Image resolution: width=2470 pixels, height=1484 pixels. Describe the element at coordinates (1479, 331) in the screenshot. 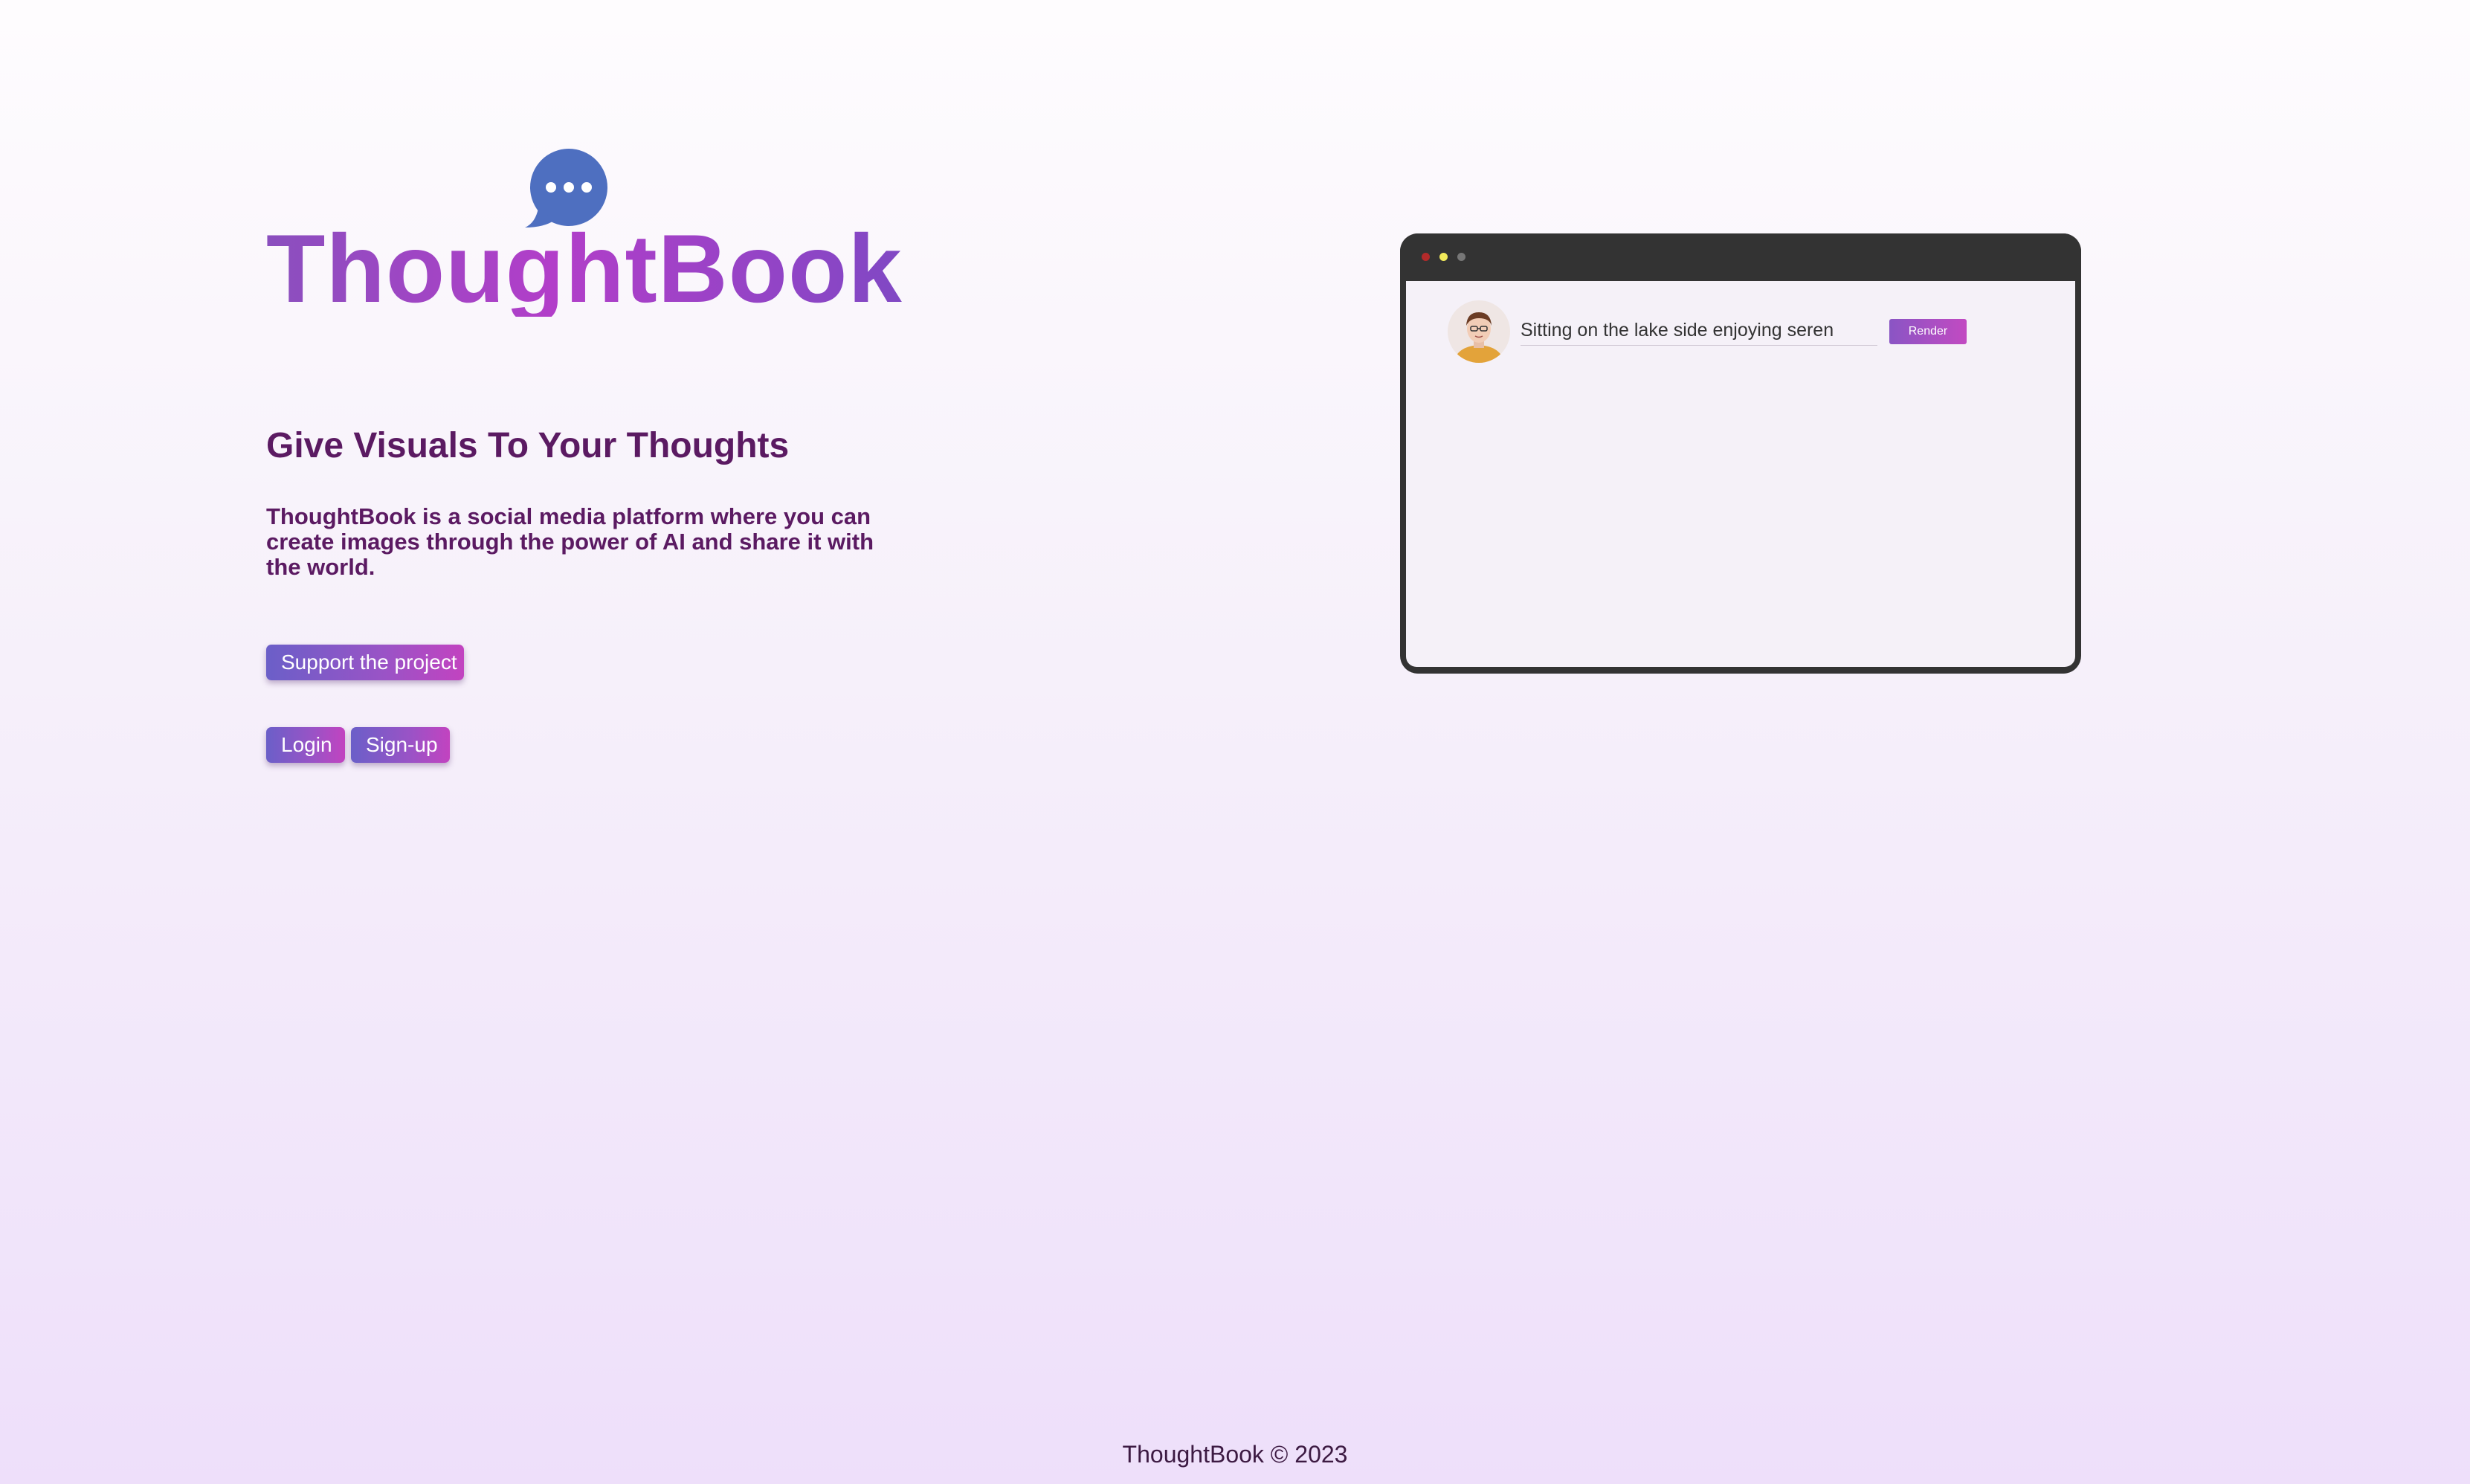

I see `avatar` at that location.